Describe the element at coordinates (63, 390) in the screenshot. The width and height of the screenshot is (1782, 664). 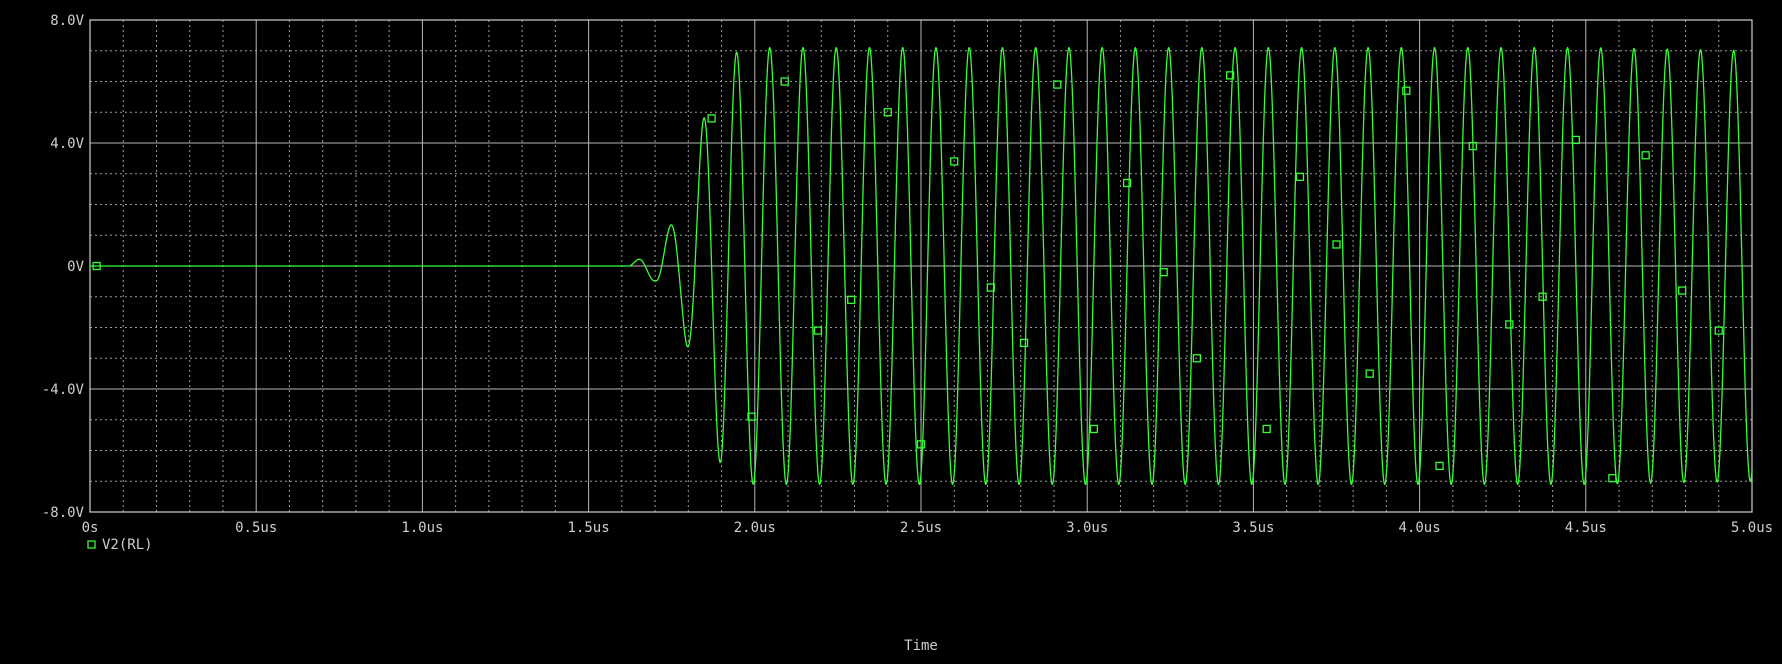
I see `y-tick-label: -4.0V` at that location.